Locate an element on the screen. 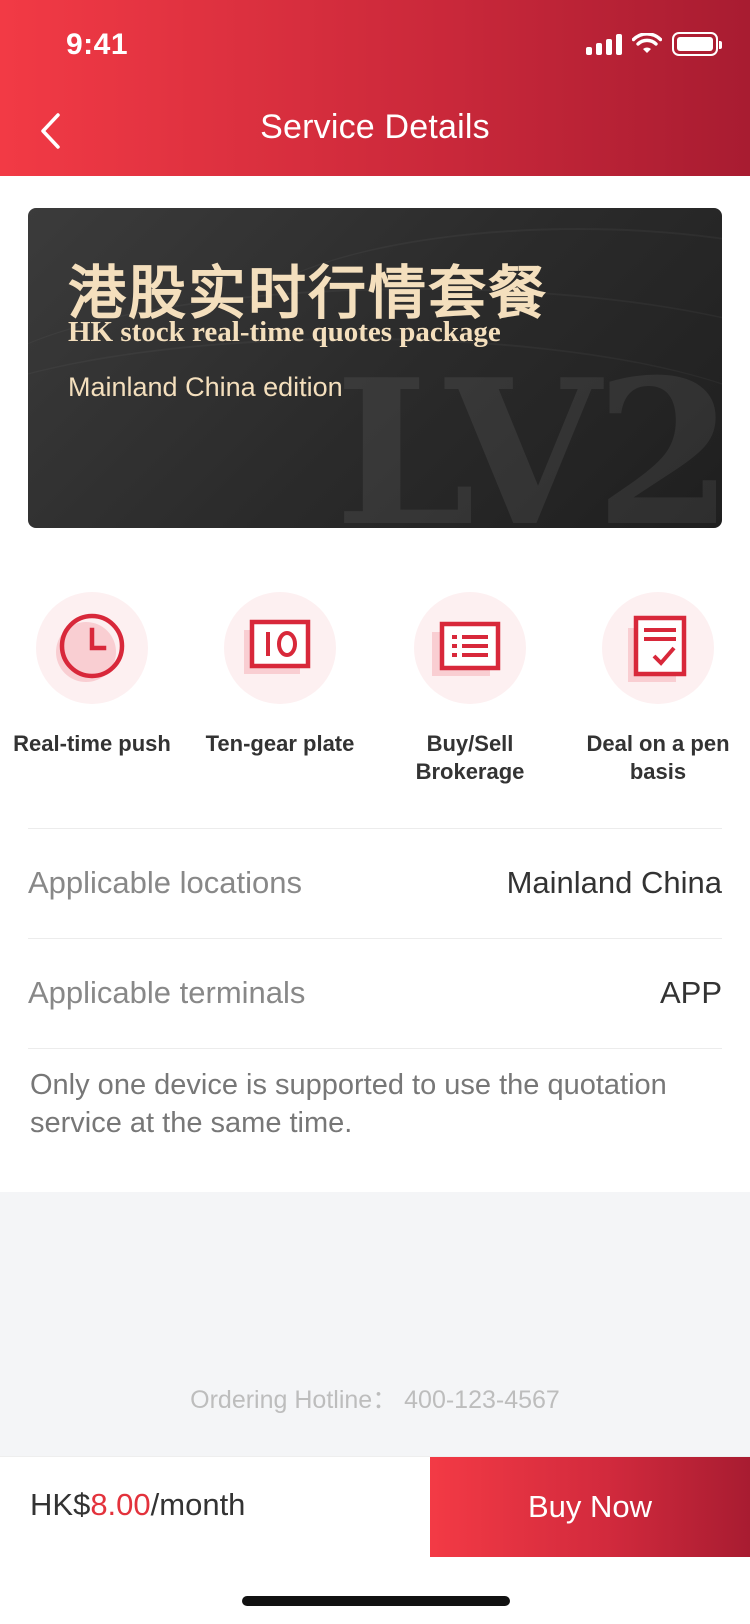 This screenshot has height=1624, width=750. price-display: HK$8.00/month is located at coordinates (137, 1505).